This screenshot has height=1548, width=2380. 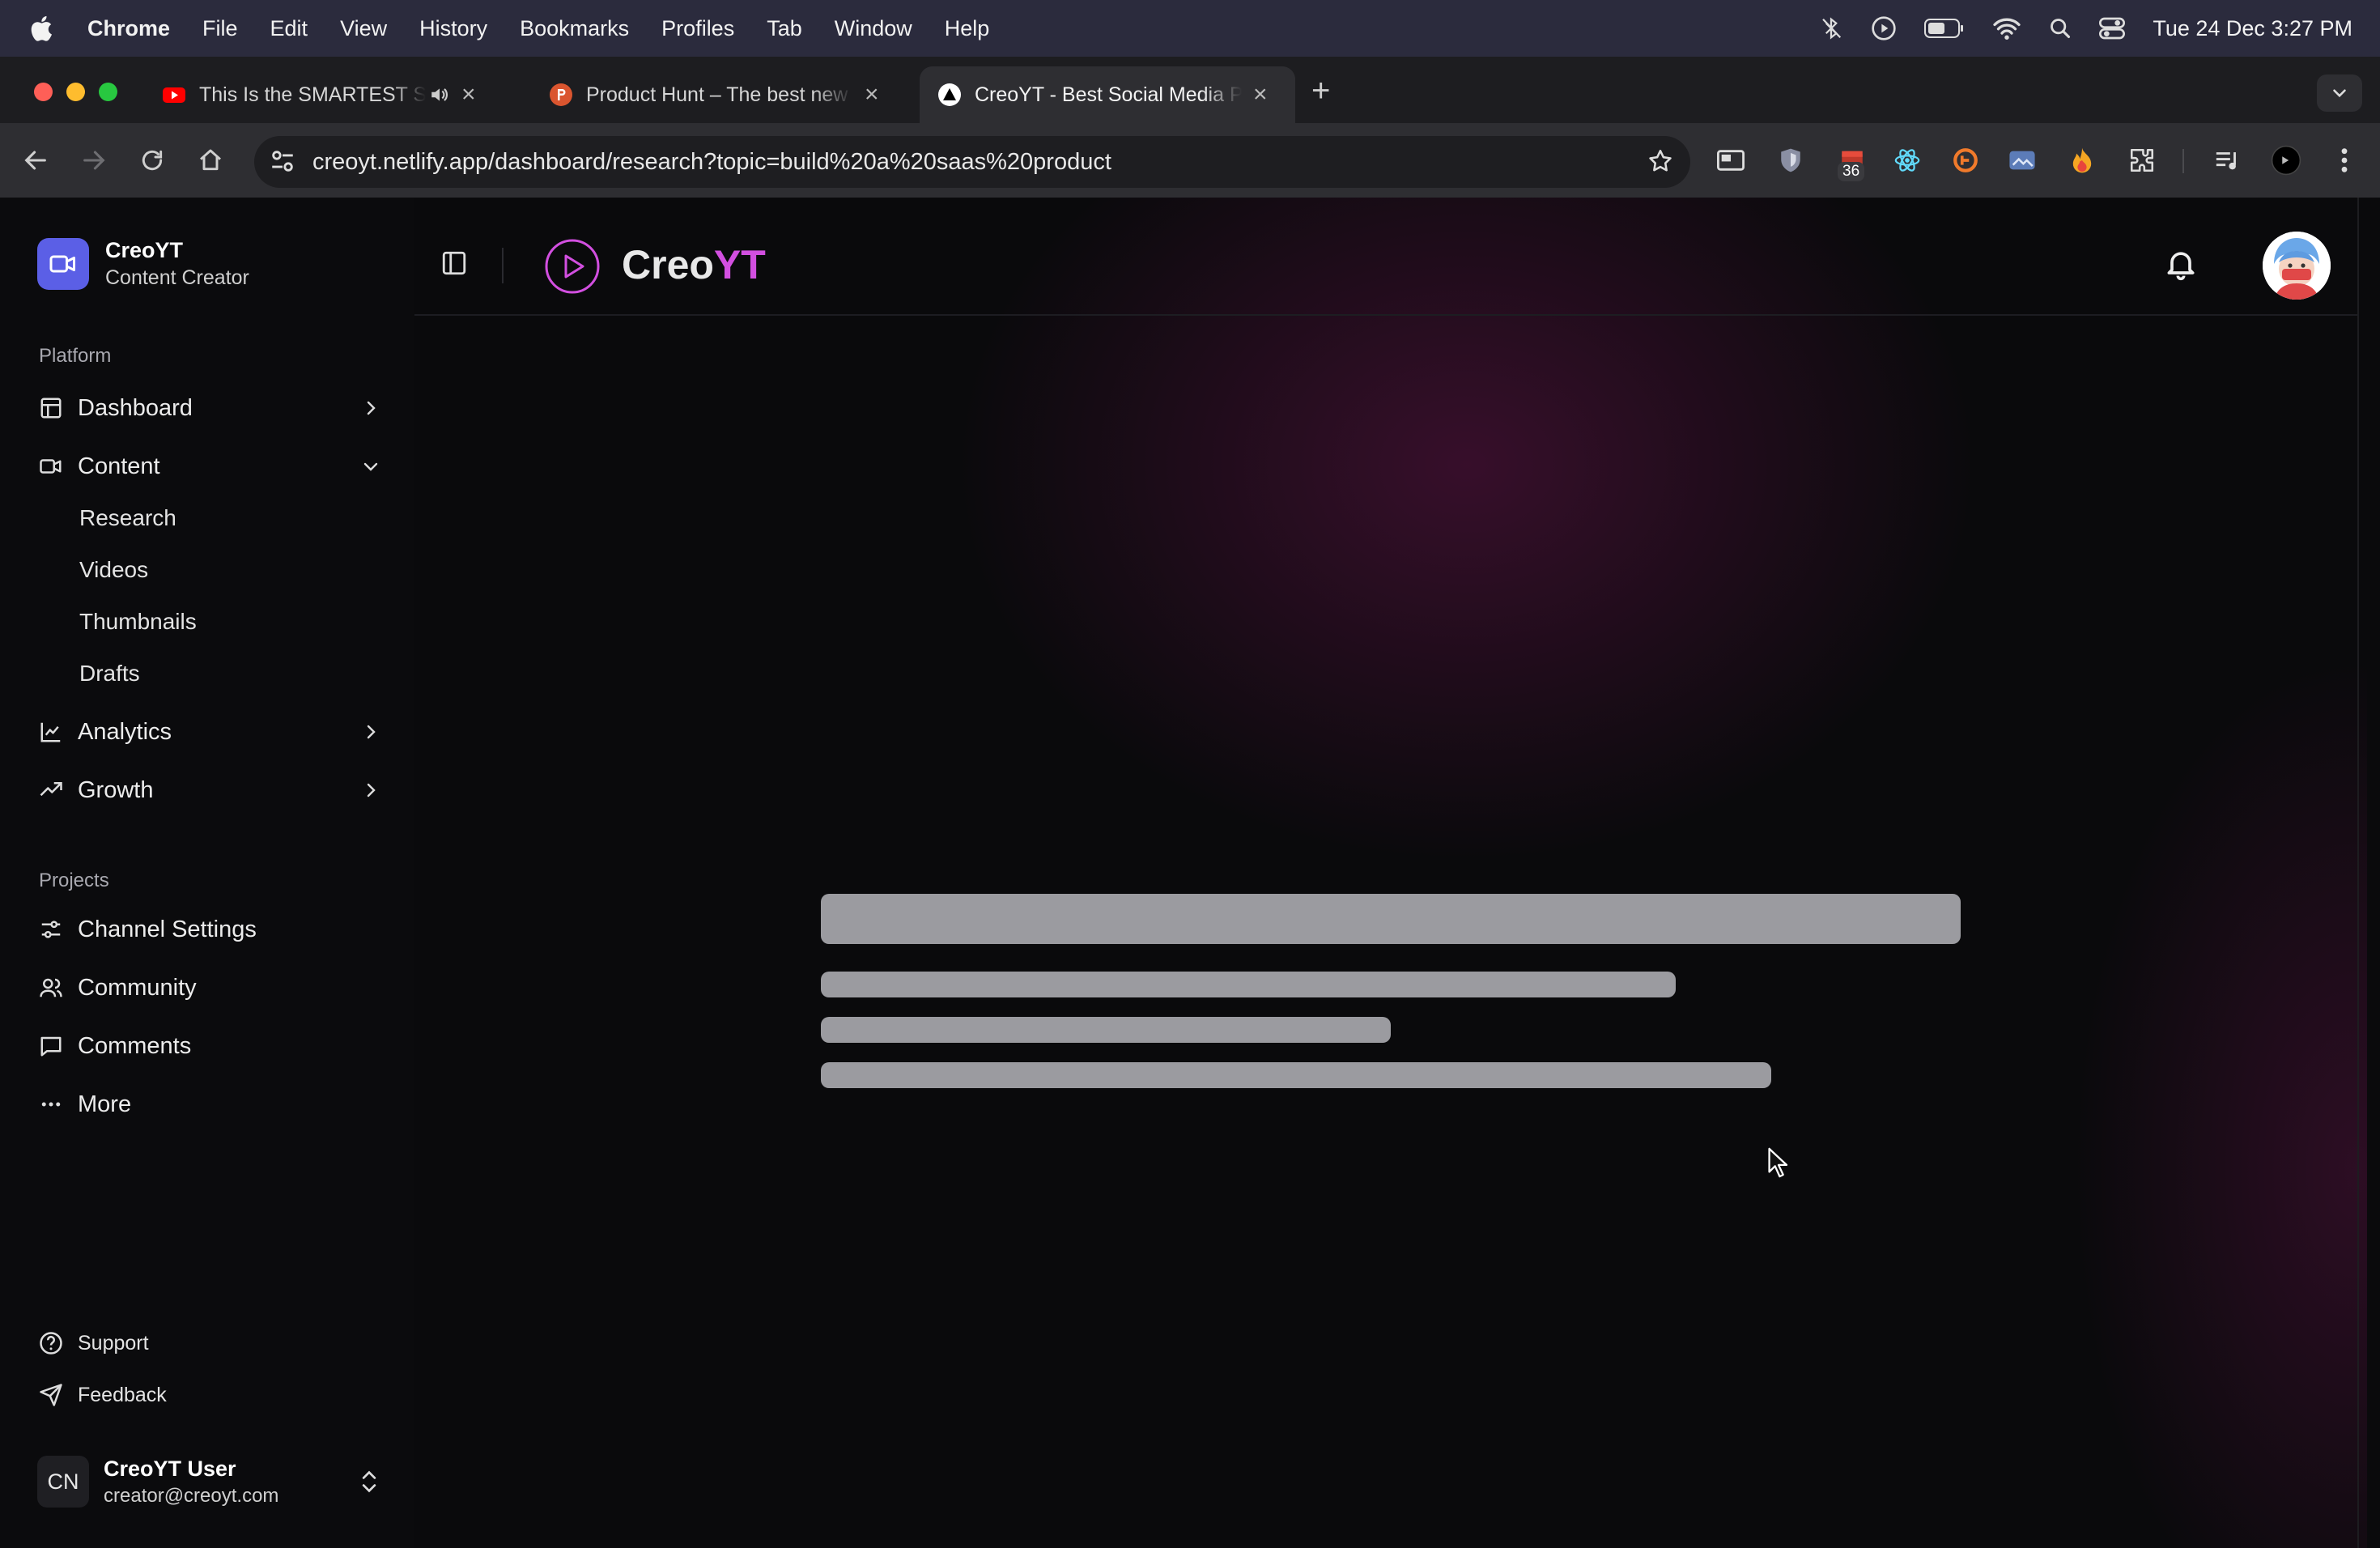 I want to click on section-label-projects: Projects, so click(x=74, y=881).